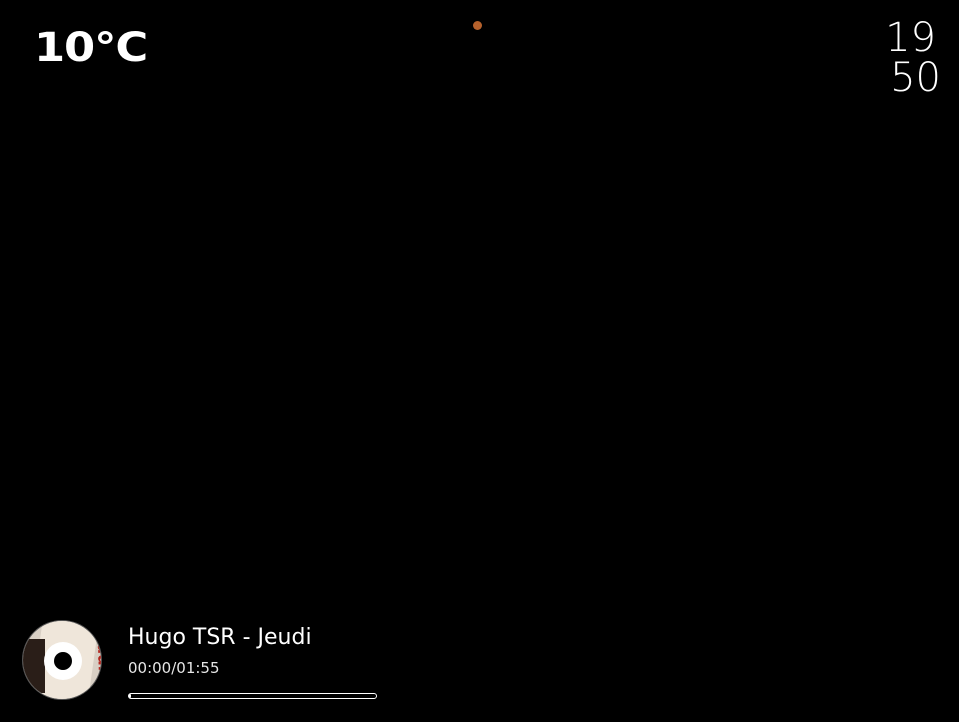  I want to click on album-art-disc: Jeudi, so click(62, 660).